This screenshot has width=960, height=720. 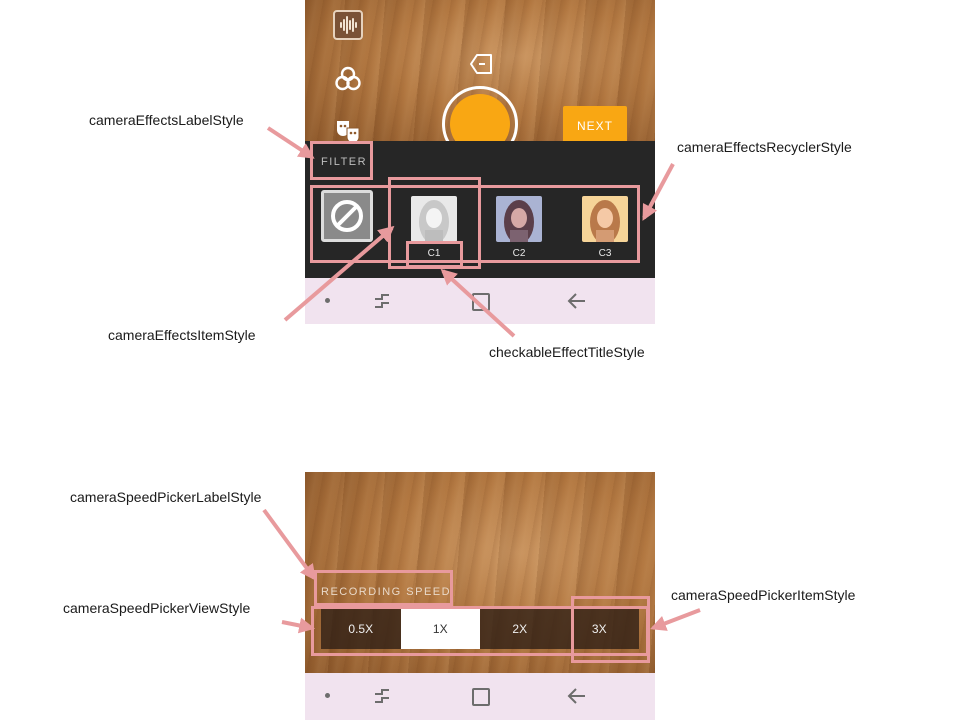 I want to click on label-camera-speed-picker-label-style: cameraSpeedPickerLabelStyle, so click(x=166, y=497).